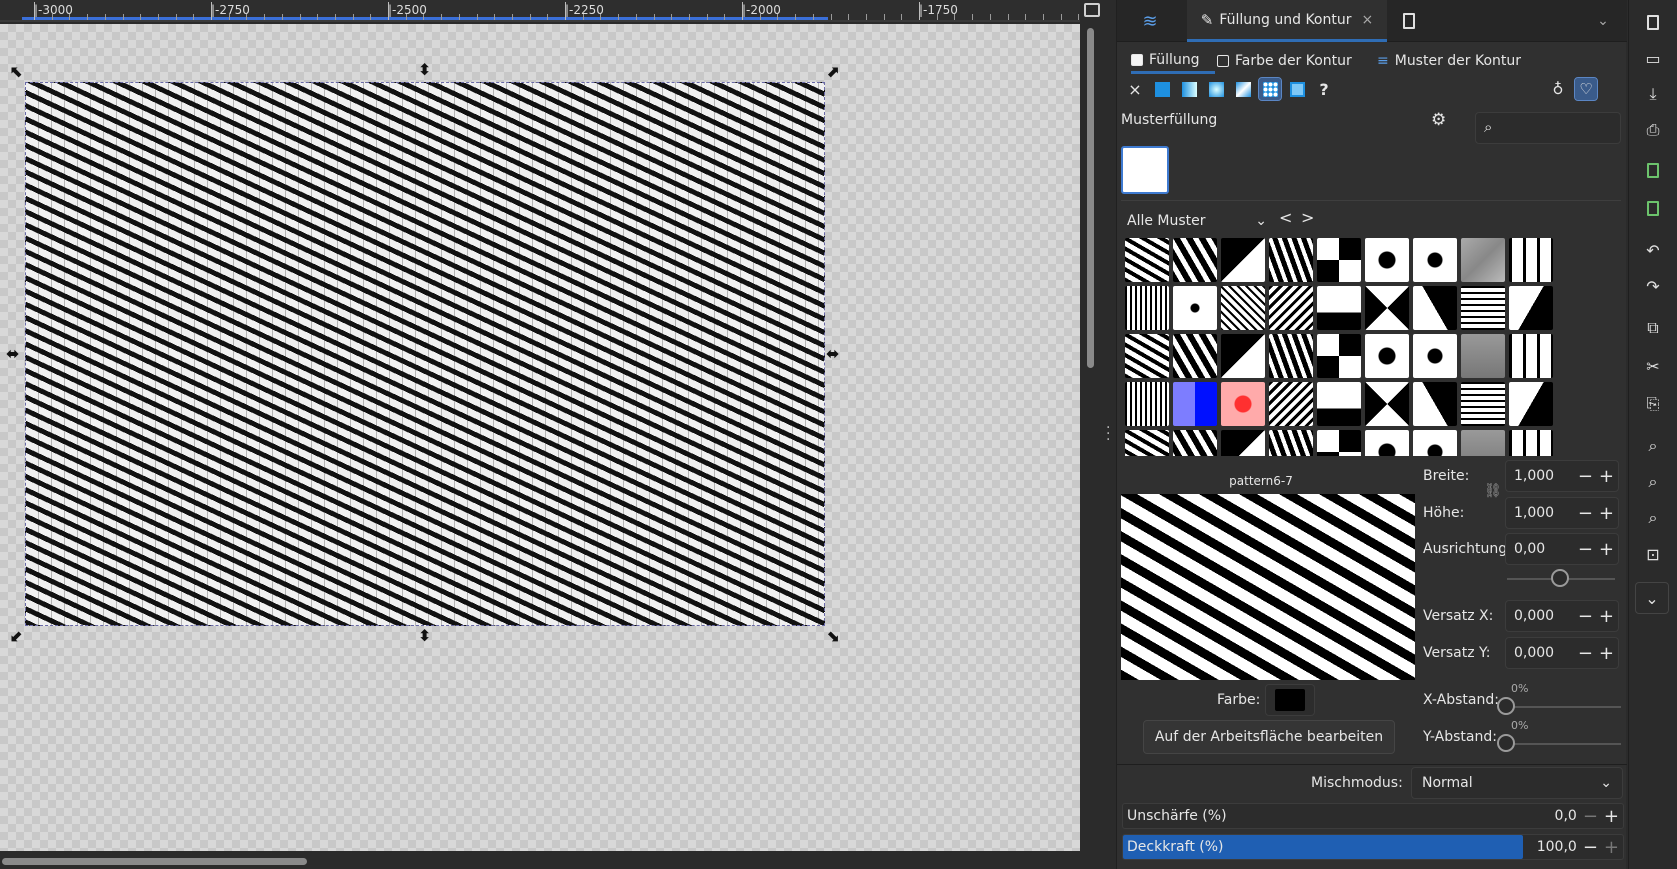  What do you see at coordinates (1373, 816) in the screenshot?
I see `blur-slider: Unschärfe (%) 0,0 − +` at bounding box center [1373, 816].